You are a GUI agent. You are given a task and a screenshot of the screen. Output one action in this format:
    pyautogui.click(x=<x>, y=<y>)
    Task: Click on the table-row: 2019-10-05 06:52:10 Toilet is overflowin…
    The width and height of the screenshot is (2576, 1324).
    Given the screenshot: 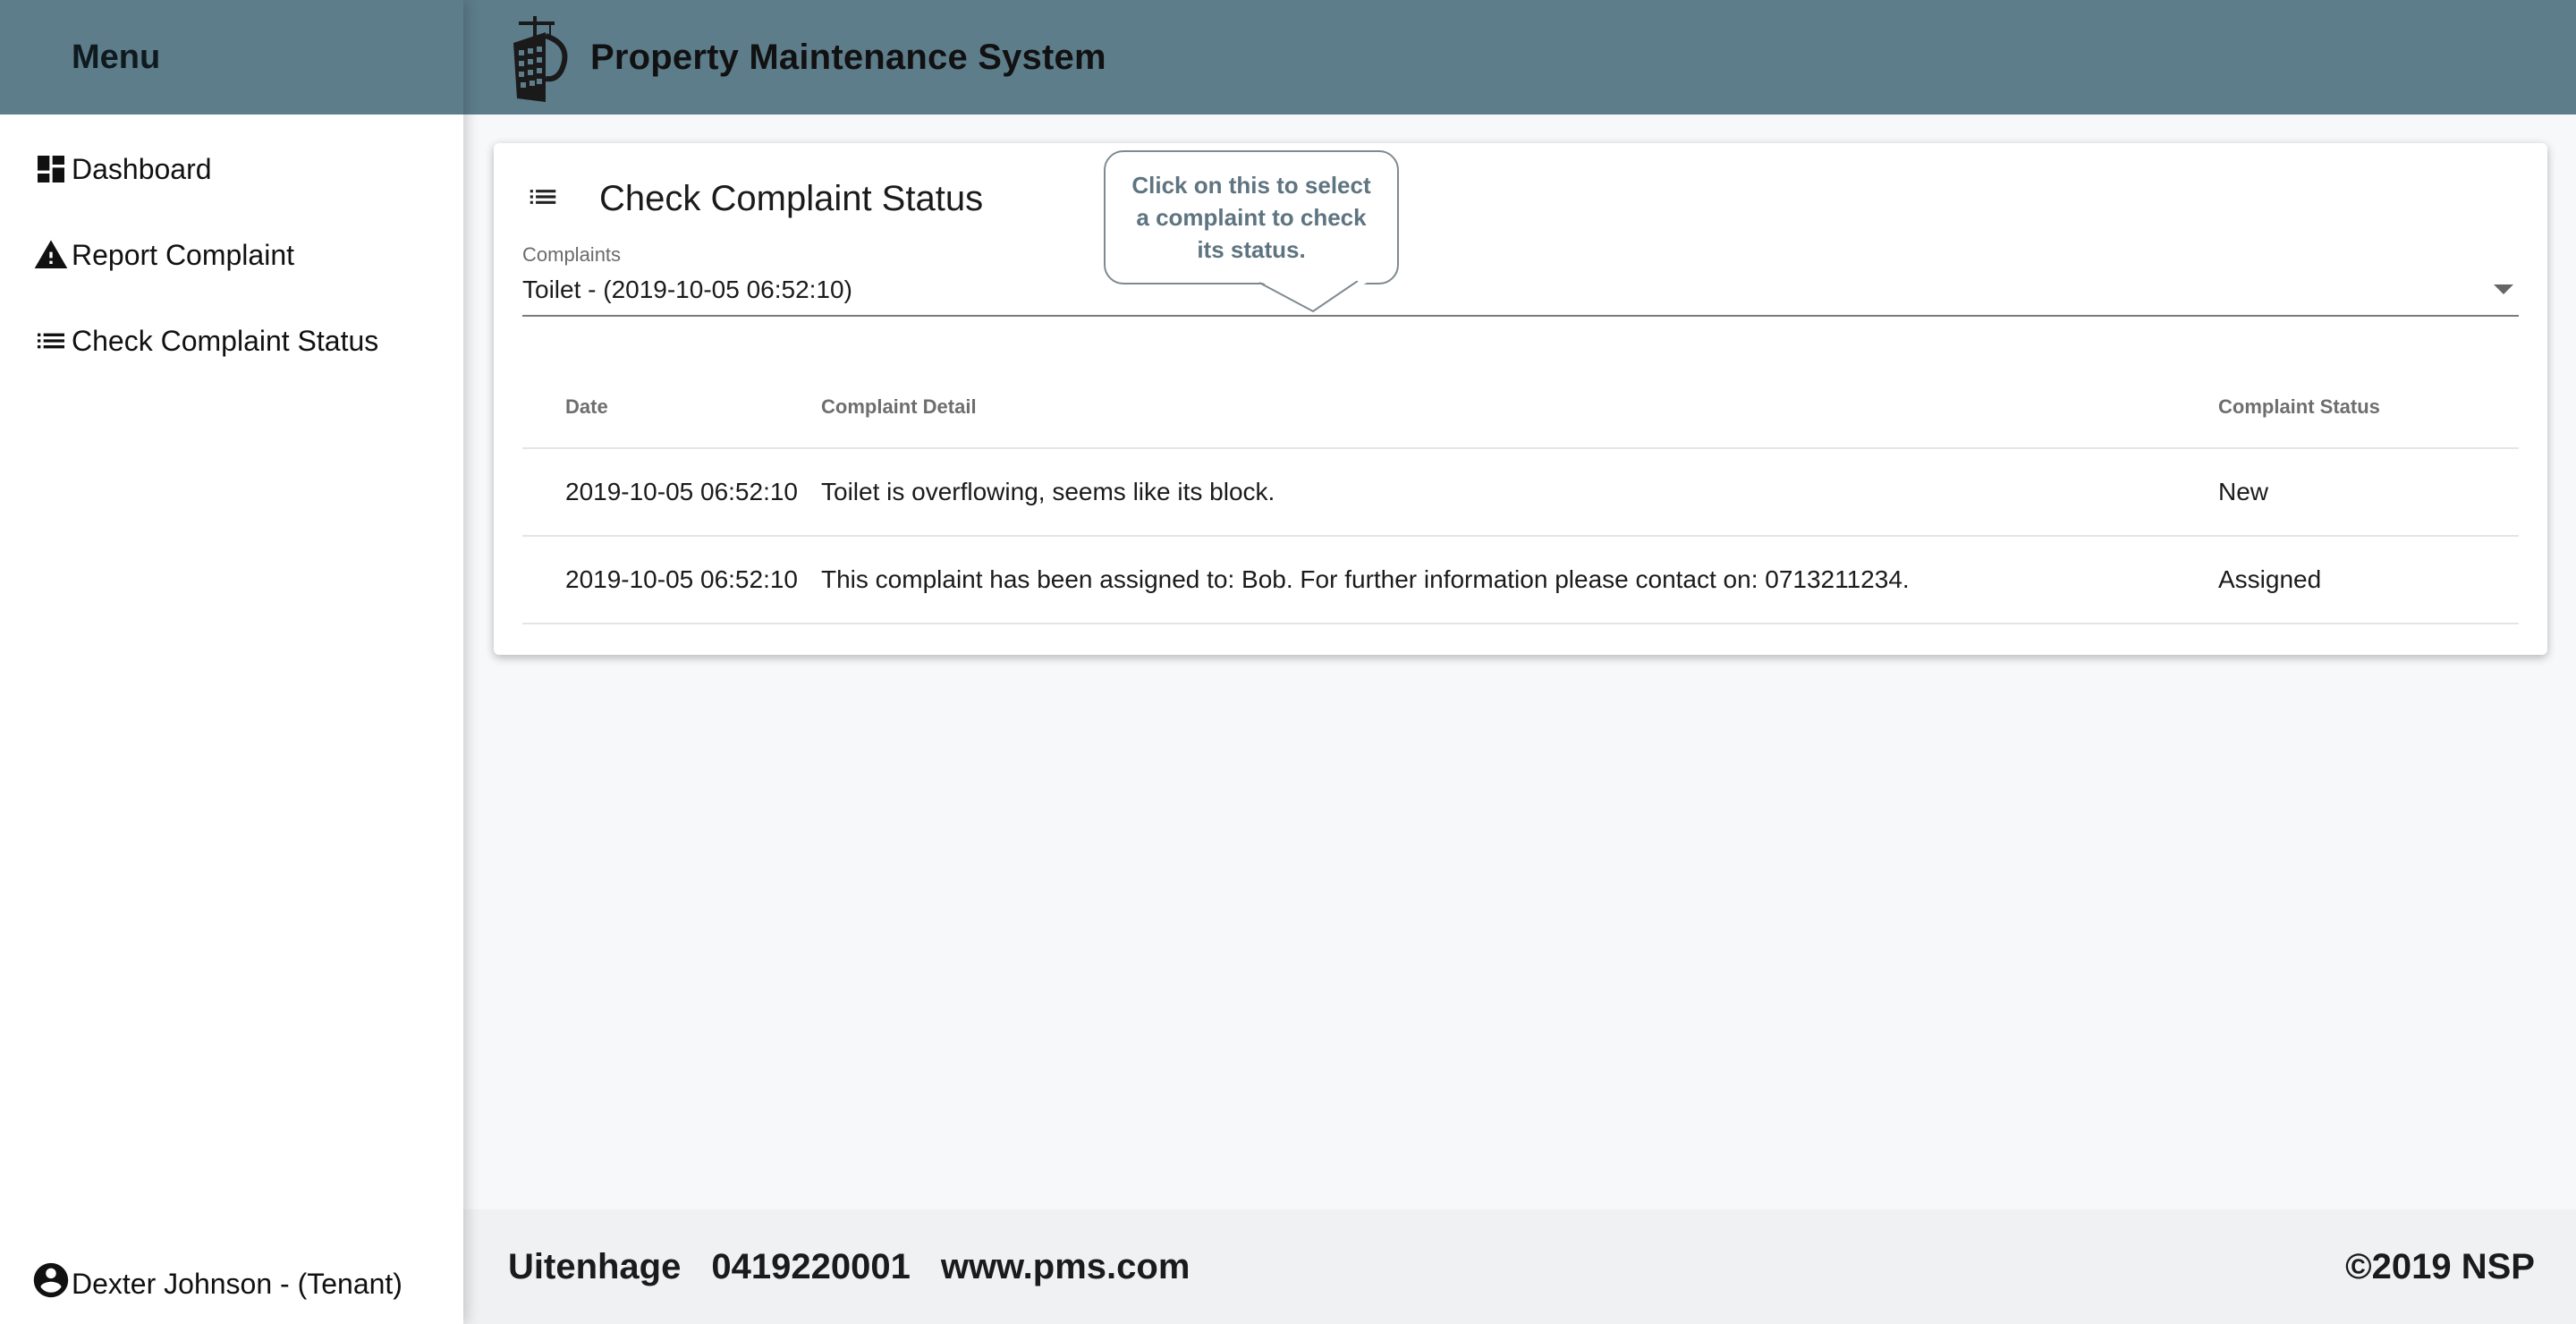 What is the action you would take?
    pyautogui.click(x=1520, y=493)
    